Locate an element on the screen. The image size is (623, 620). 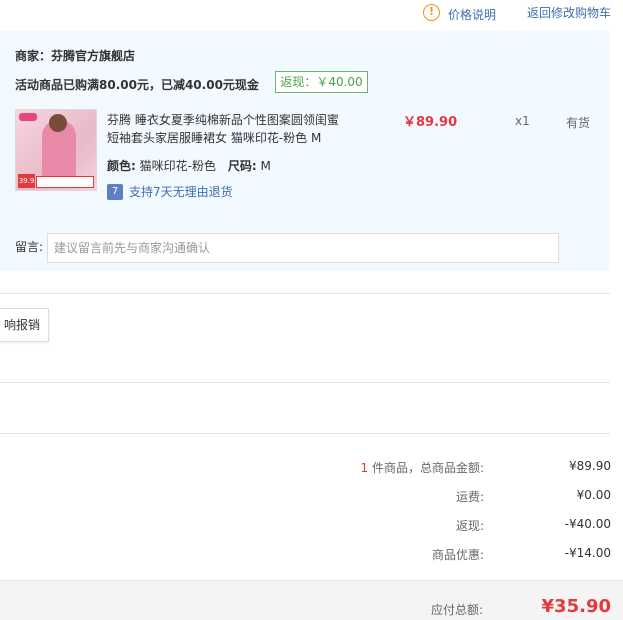
promo-banner is located at coordinates (65, 182).